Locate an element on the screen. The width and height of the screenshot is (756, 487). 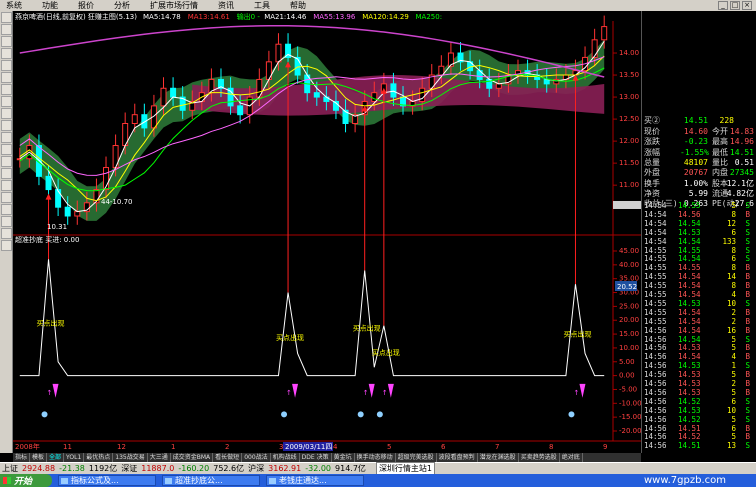
formula-tab-14: 超级完美选股 is located at coordinates (416, 457).